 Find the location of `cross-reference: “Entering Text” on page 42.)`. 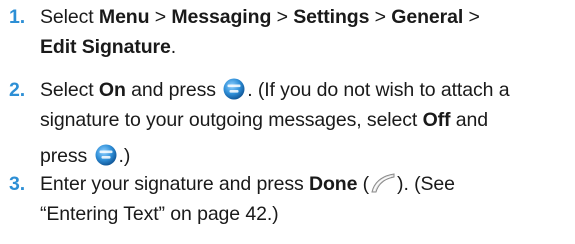

cross-reference: “Entering Text” on page 42.) is located at coordinates (159, 214).